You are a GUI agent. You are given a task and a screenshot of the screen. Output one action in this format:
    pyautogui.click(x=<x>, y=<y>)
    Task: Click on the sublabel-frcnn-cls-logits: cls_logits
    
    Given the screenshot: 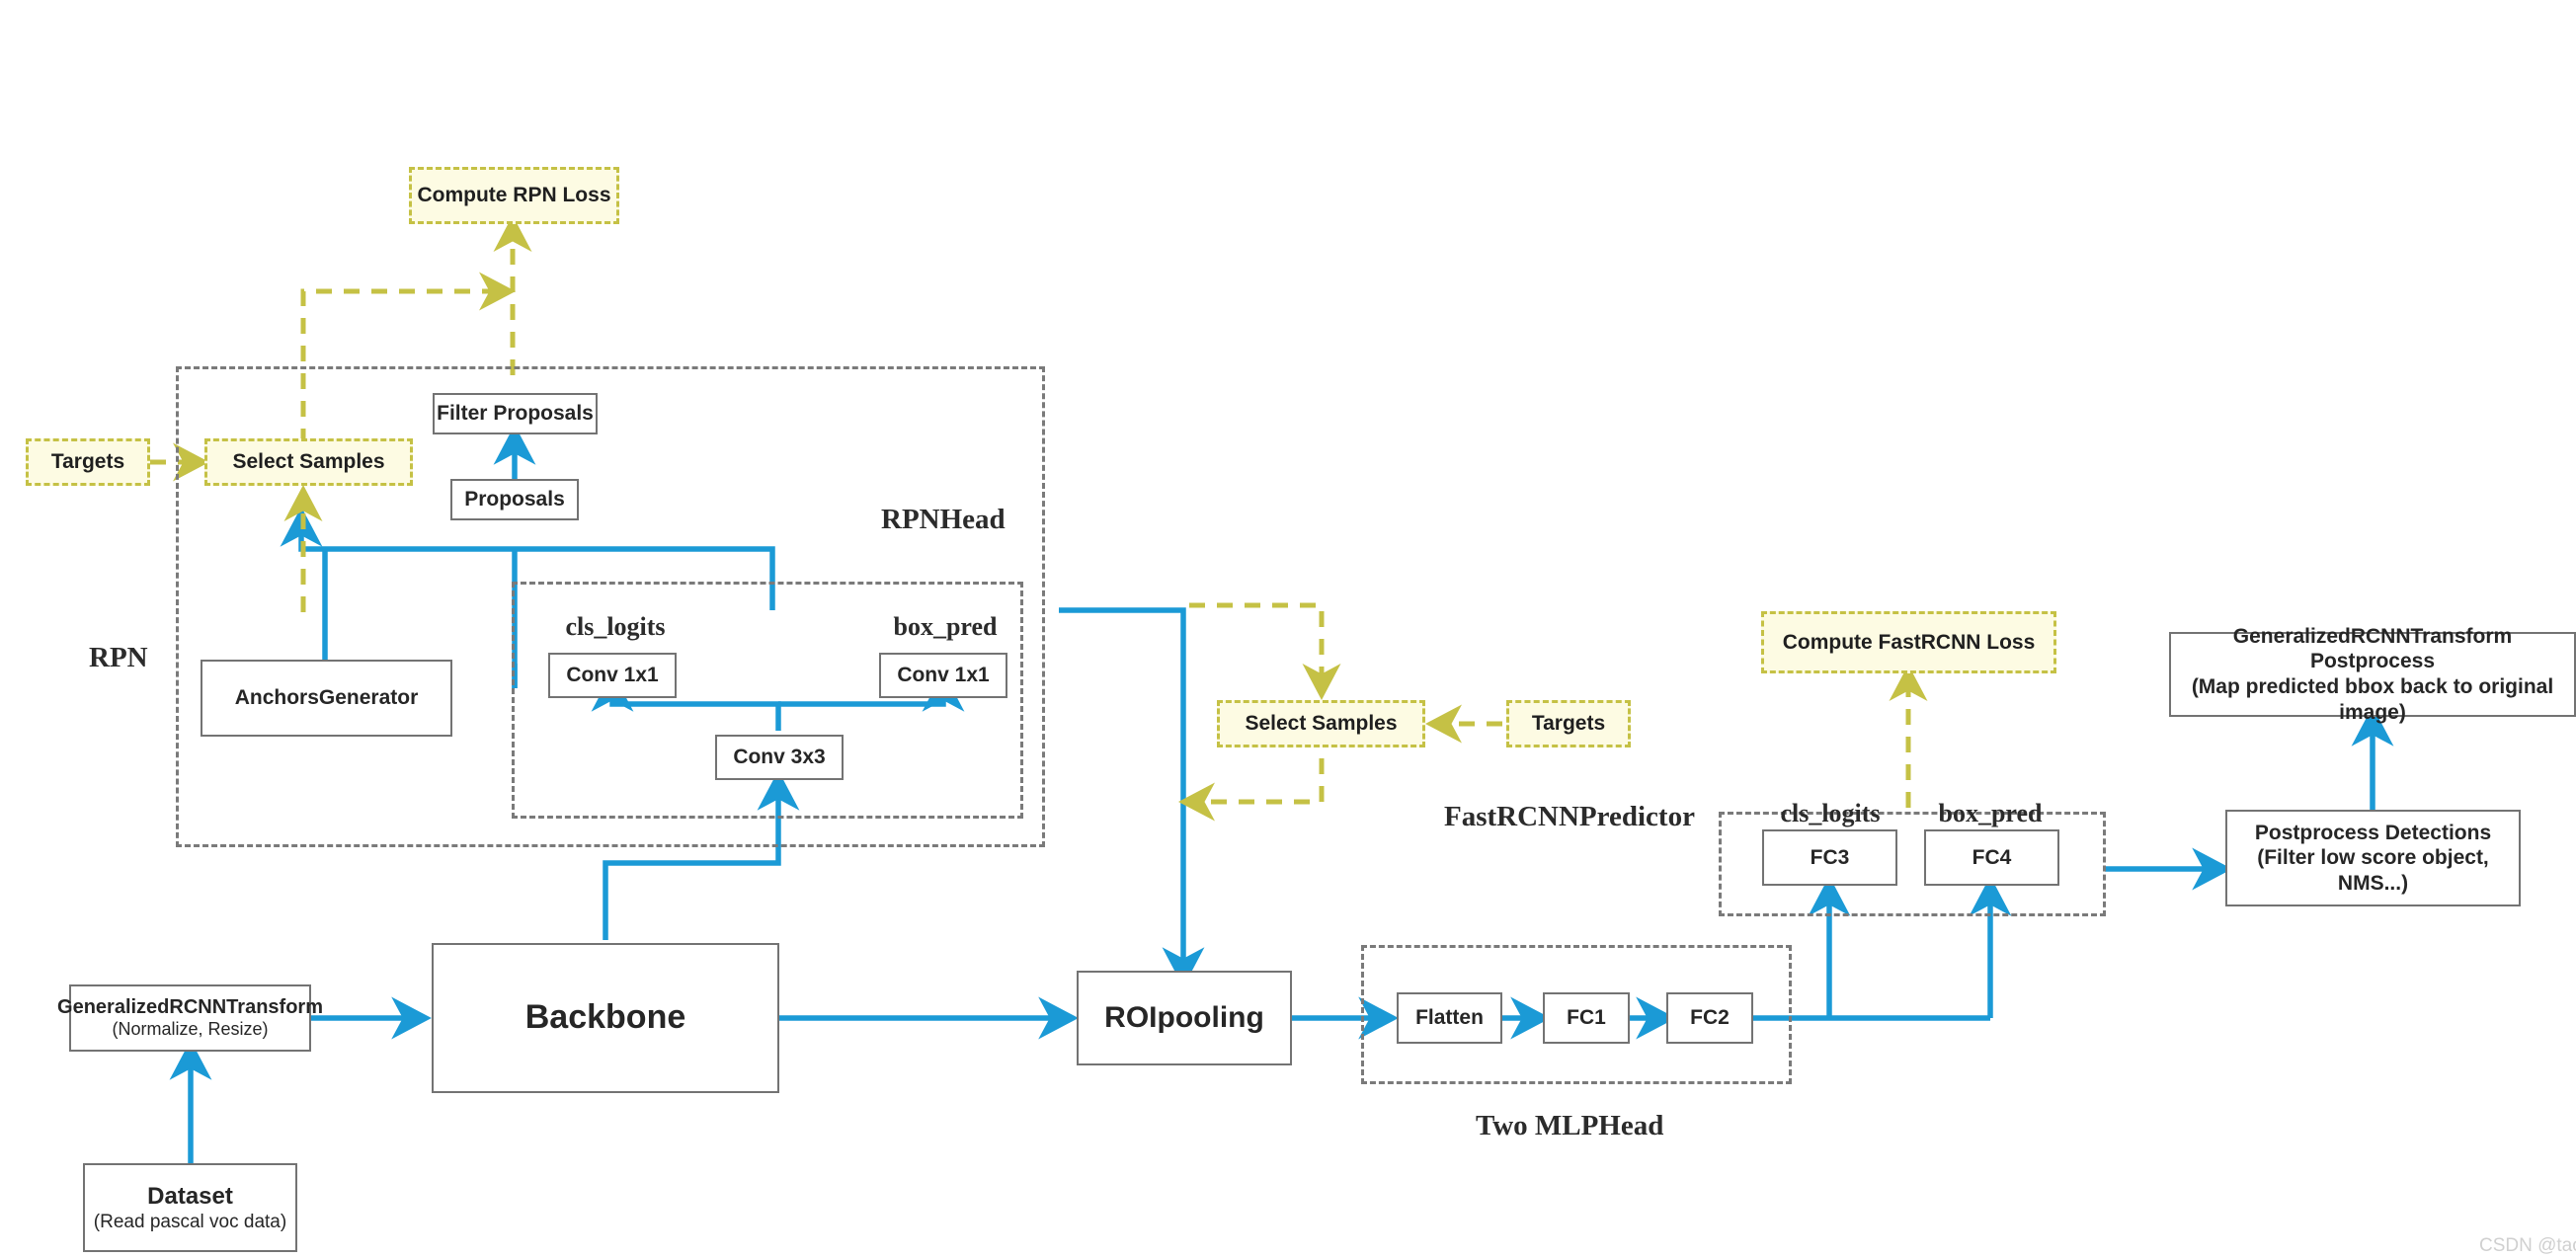 What is the action you would take?
    pyautogui.click(x=1830, y=813)
    